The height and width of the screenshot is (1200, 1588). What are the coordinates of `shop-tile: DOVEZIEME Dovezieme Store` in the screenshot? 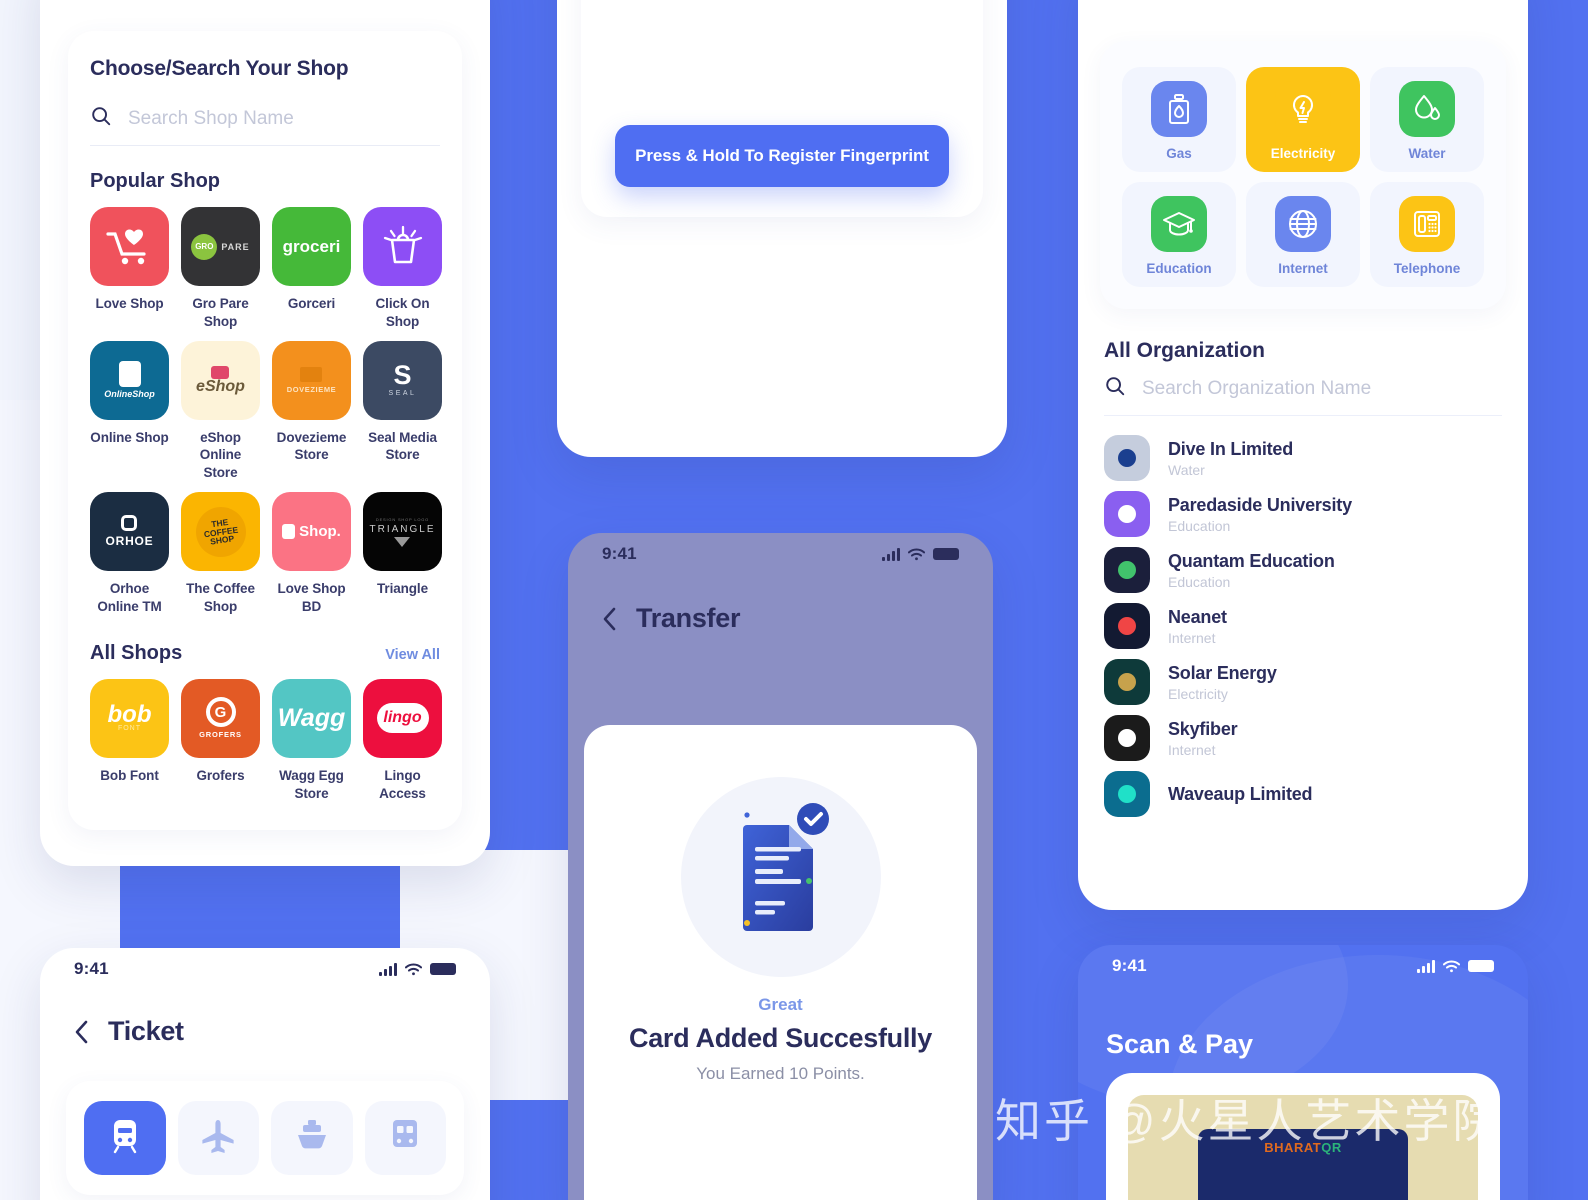 It's located at (311, 411).